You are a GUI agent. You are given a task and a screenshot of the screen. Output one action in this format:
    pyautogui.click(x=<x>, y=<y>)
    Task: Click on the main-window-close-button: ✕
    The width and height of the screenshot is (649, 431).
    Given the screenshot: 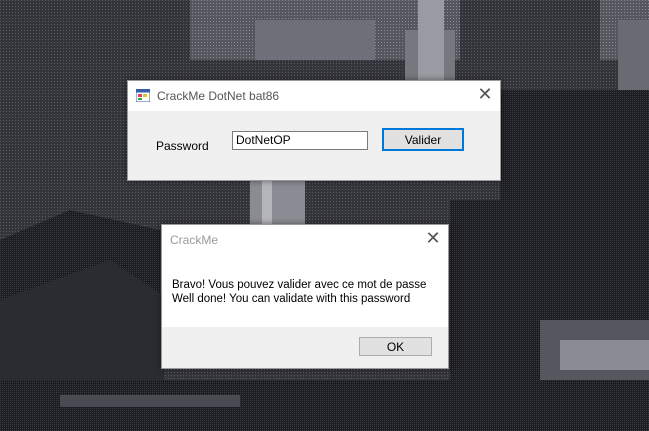 What is the action you would take?
    pyautogui.click(x=485, y=96)
    